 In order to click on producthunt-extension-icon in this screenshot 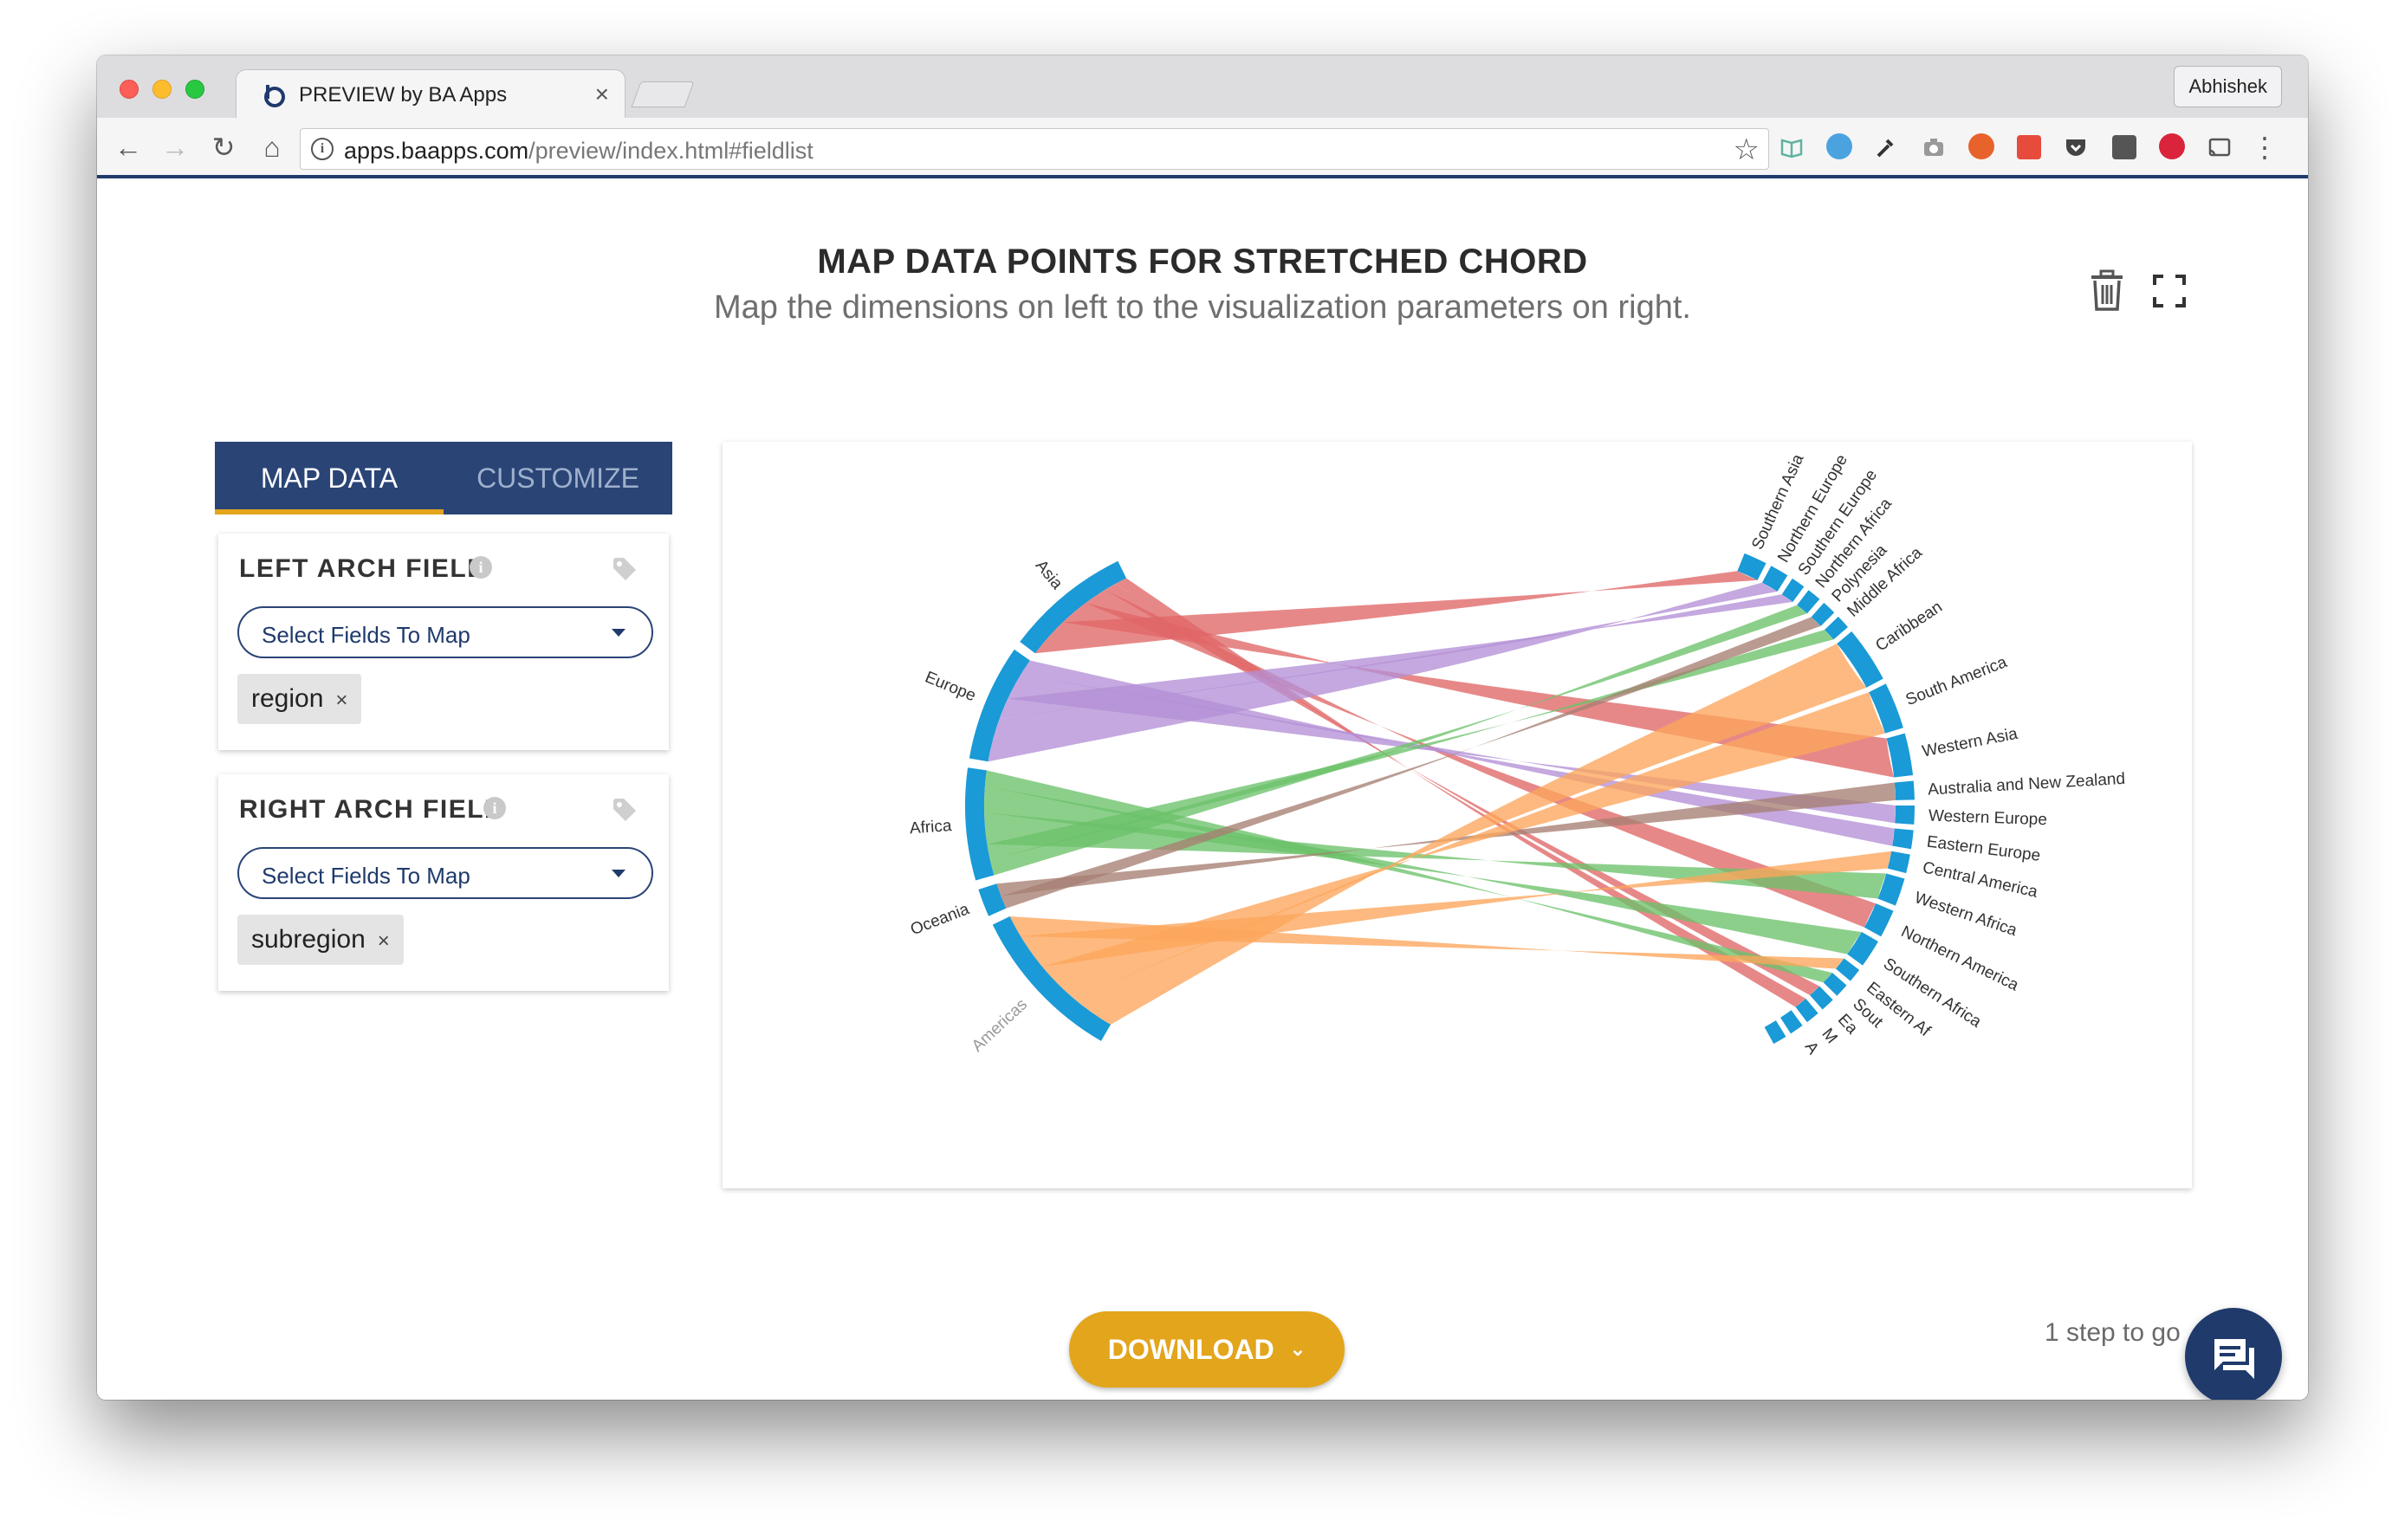, I will do `click(1981, 146)`.